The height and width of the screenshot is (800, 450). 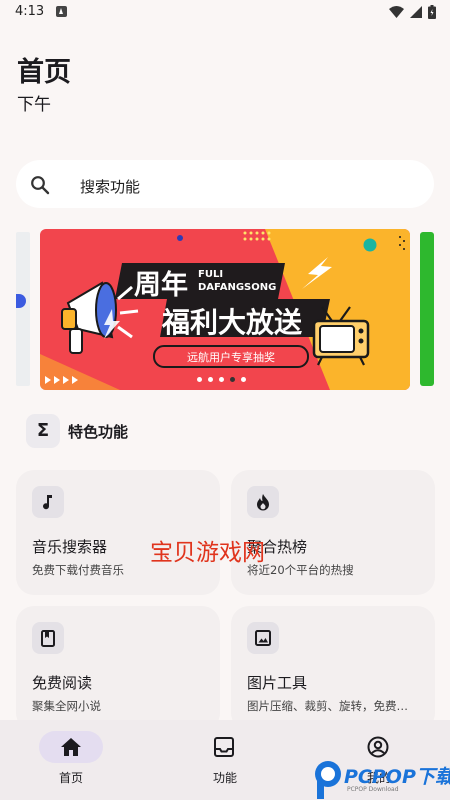 What do you see at coordinates (40, 185) in the screenshot?
I see `search-icon` at bounding box center [40, 185].